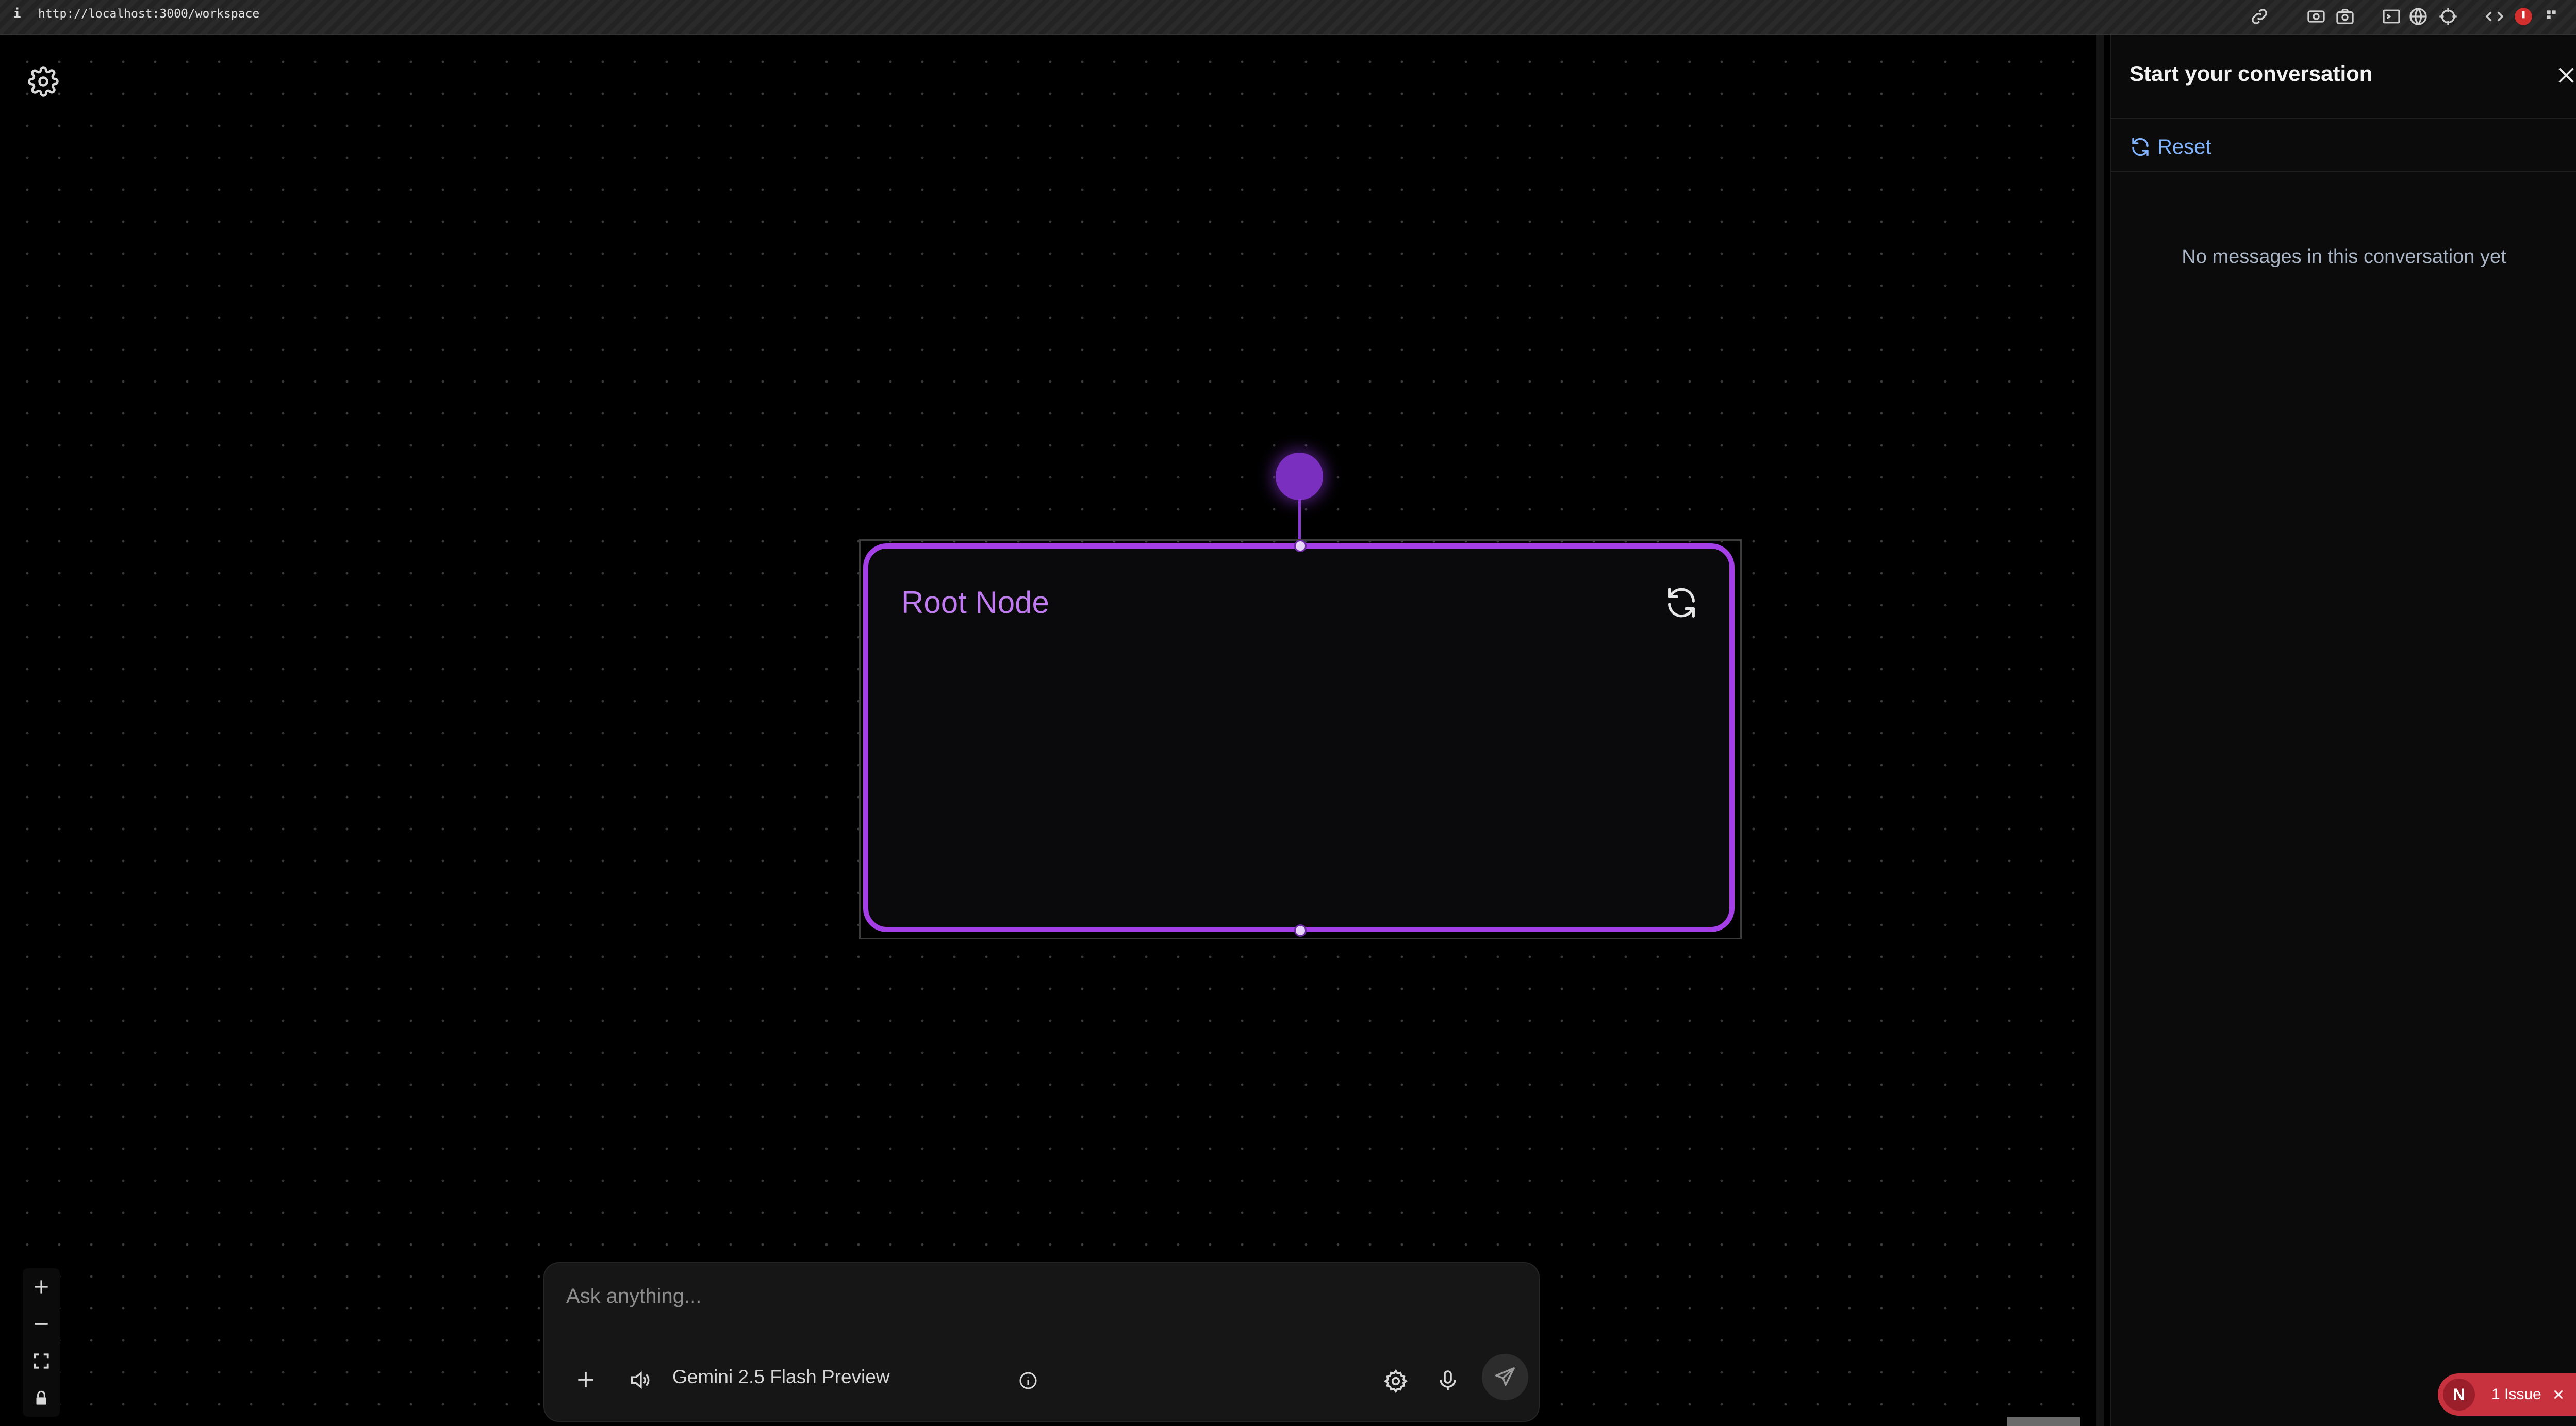 The image size is (2576, 1426). I want to click on issue-count-label: 1 Issue, so click(2516, 1394).